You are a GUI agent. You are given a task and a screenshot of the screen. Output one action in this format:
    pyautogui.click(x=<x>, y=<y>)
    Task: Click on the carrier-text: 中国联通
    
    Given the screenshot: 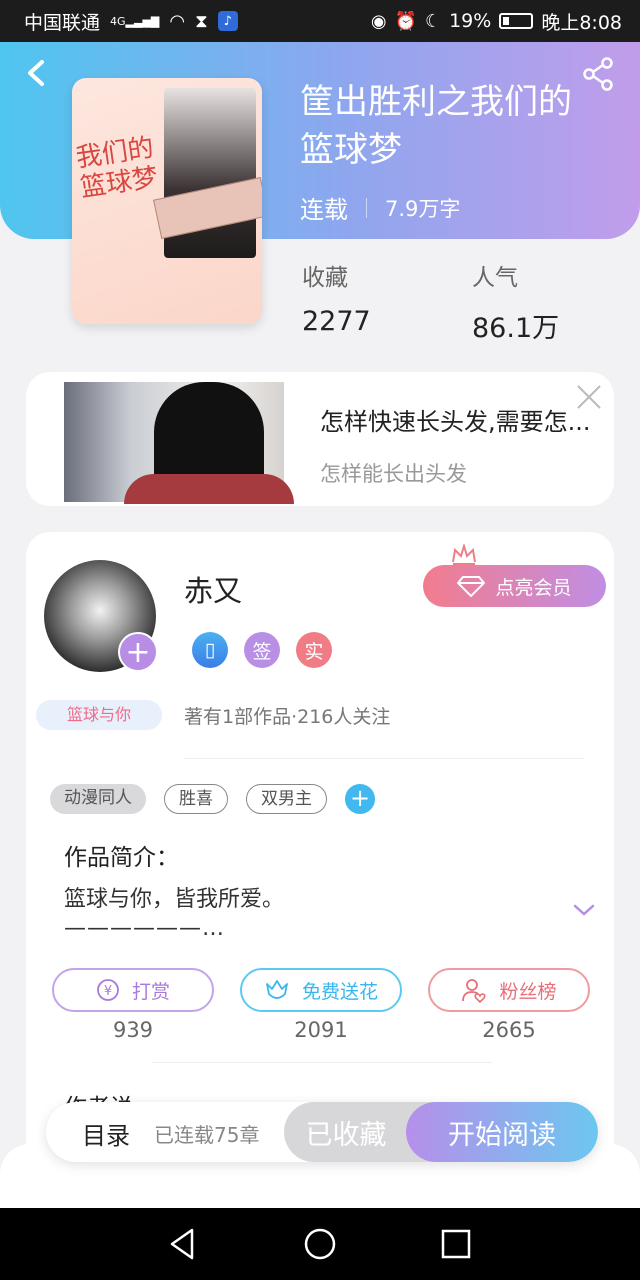 What is the action you would take?
    pyautogui.click(x=62, y=22)
    